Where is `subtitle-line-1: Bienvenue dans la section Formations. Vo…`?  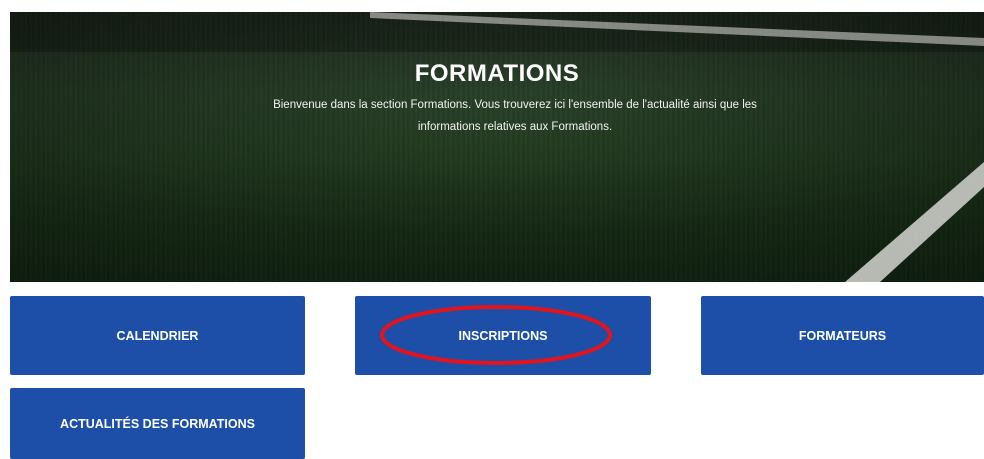
subtitle-line-1: Bienvenue dans la section Formations. Vo… is located at coordinates (515, 105).